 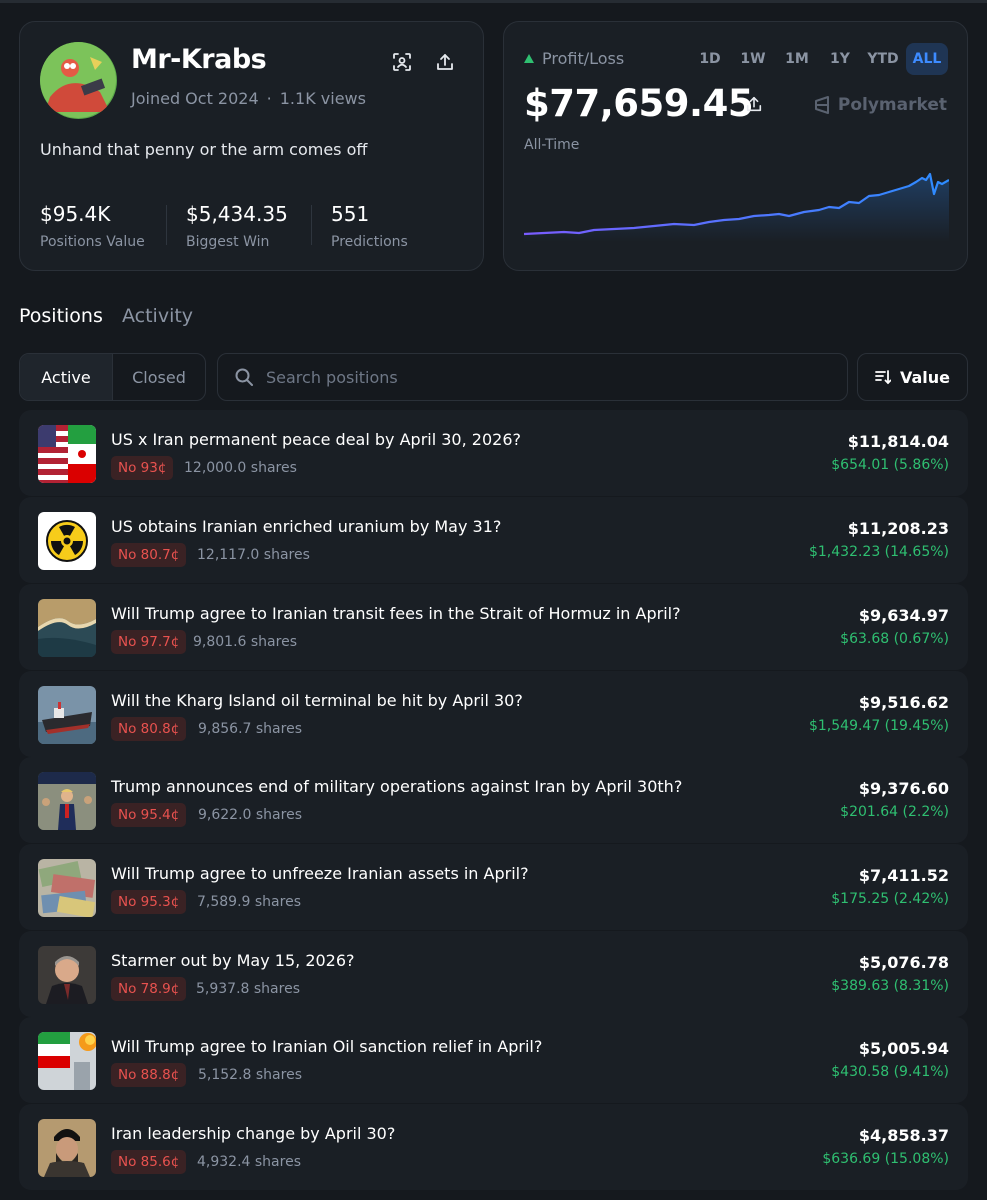 What do you see at coordinates (903, 875) in the screenshot?
I see `position-value: $7,411.52` at bounding box center [903, 875].